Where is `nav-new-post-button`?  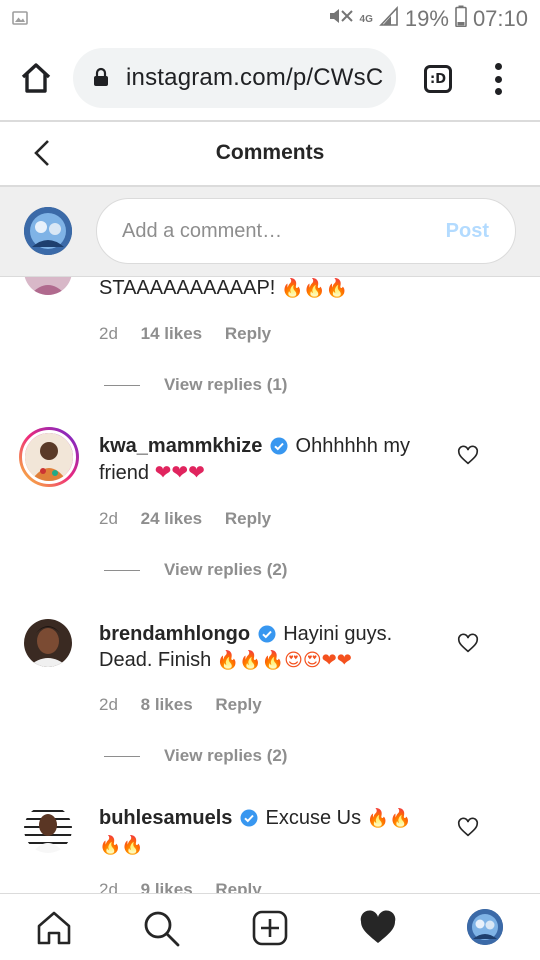
nav-new-post-button is located at coordinates (270, 928).